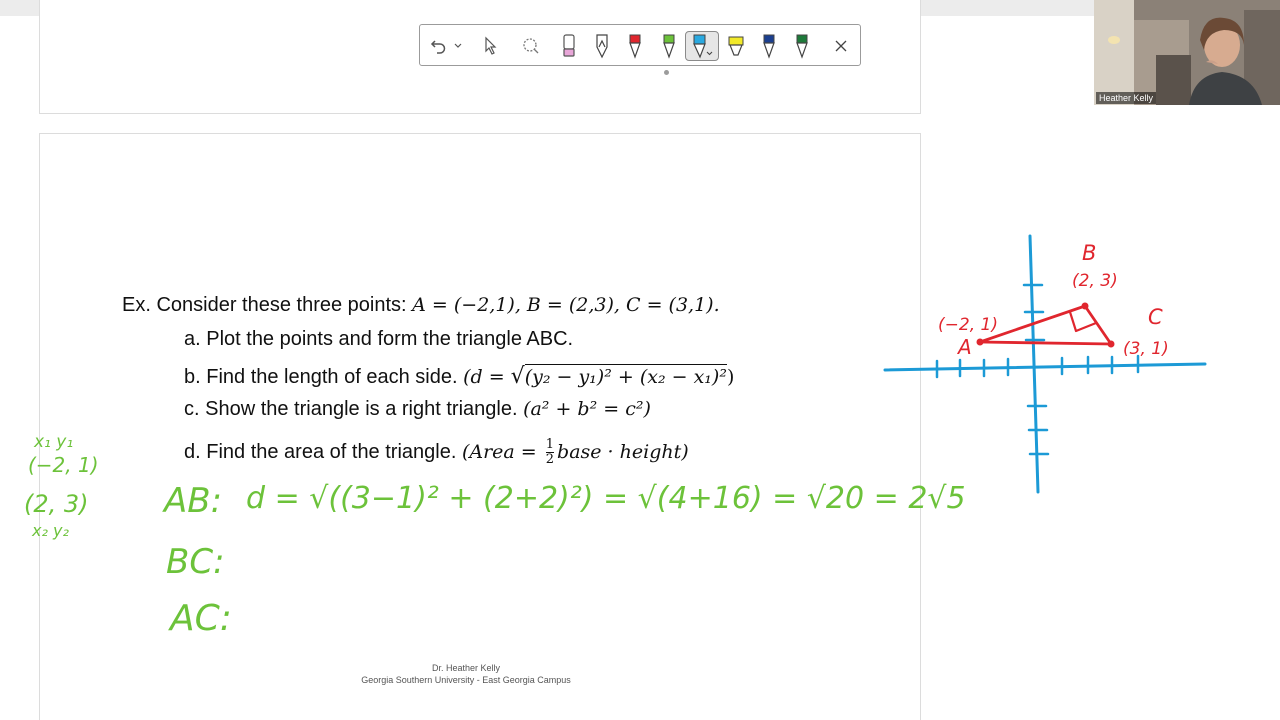  Describe the element at coordinates (56, 504) in the screenshot. I see `side-note-point-b: (2, 3)` at that location.